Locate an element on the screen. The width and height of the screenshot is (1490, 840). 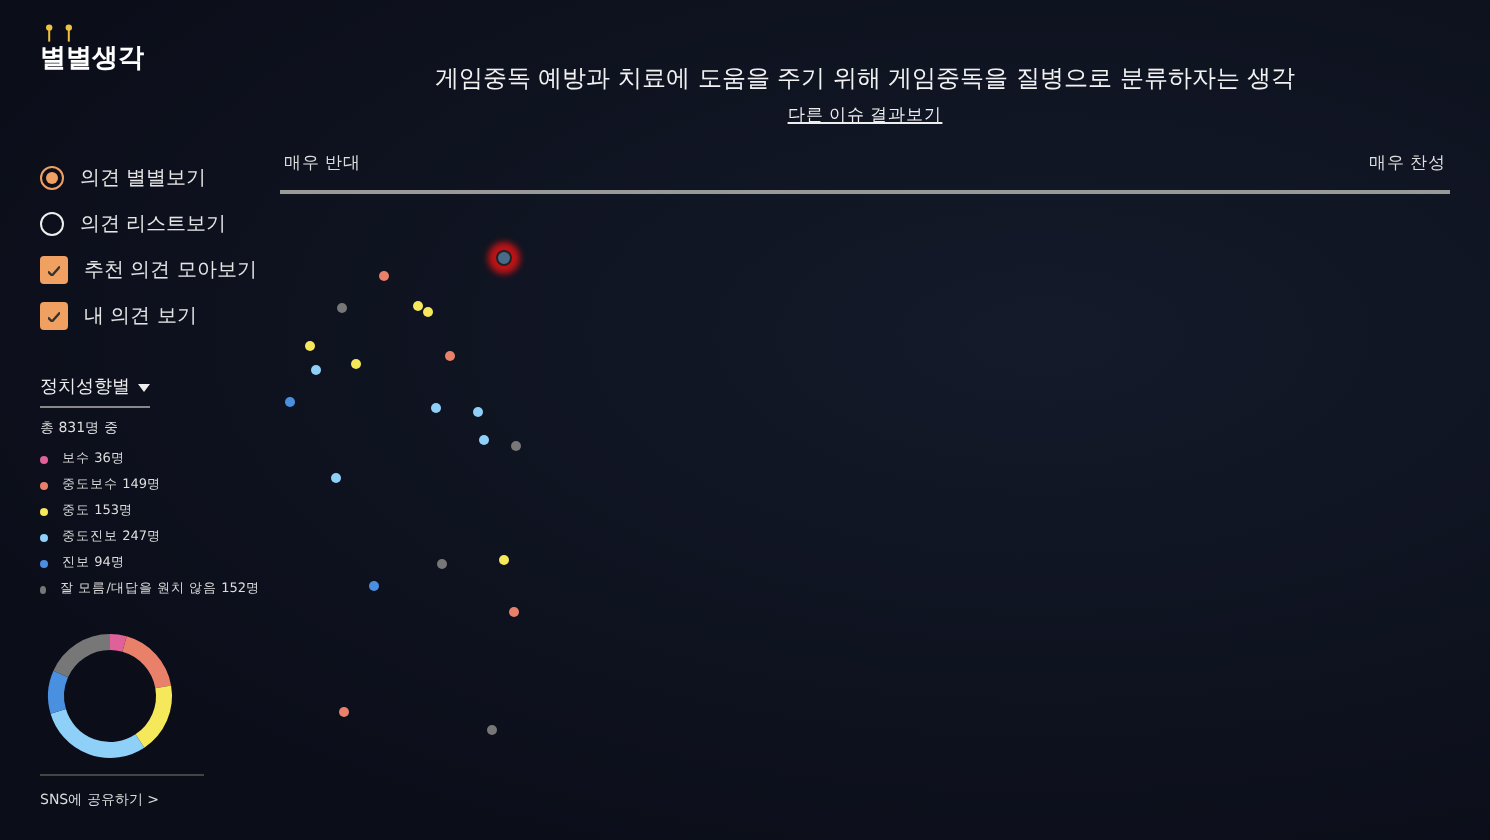
option-label: 의견 리스트보기 is located at coordinates (153, 224).